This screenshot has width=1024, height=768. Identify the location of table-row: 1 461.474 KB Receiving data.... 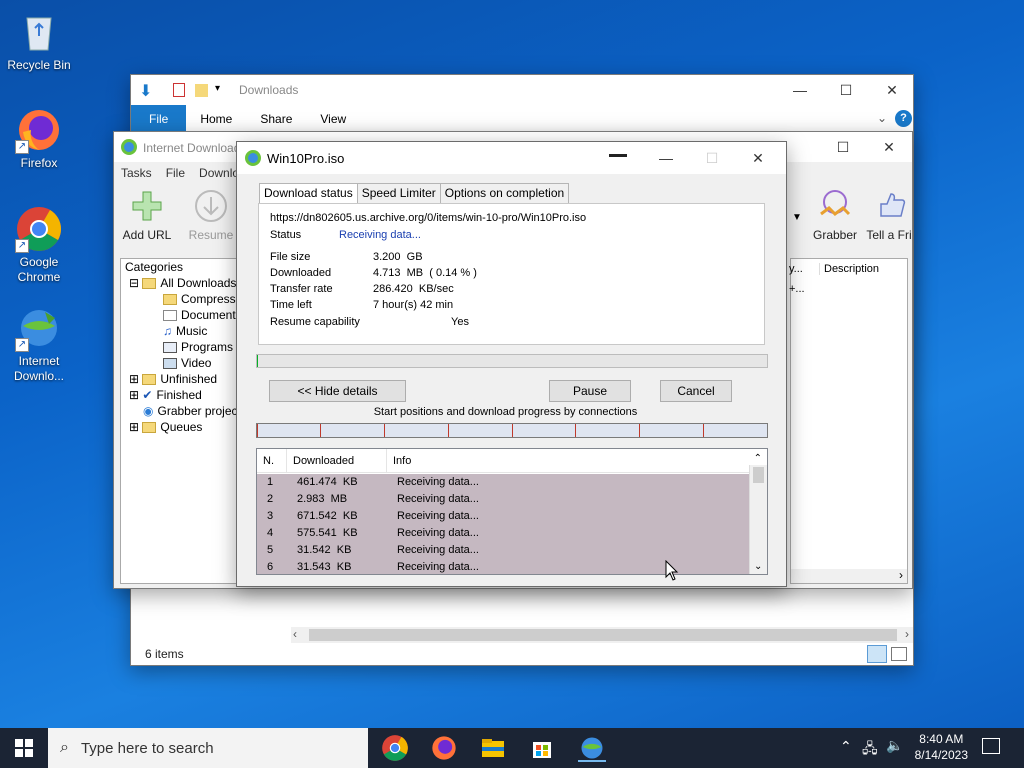
(503, 482).